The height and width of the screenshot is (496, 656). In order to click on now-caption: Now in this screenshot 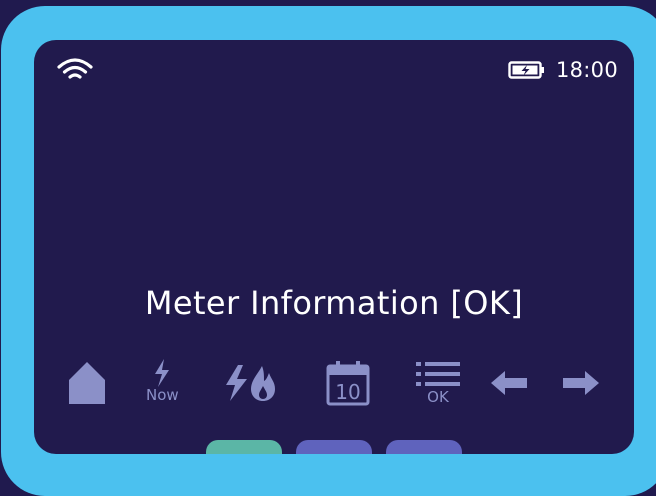, I will do `click(162, 395)`.